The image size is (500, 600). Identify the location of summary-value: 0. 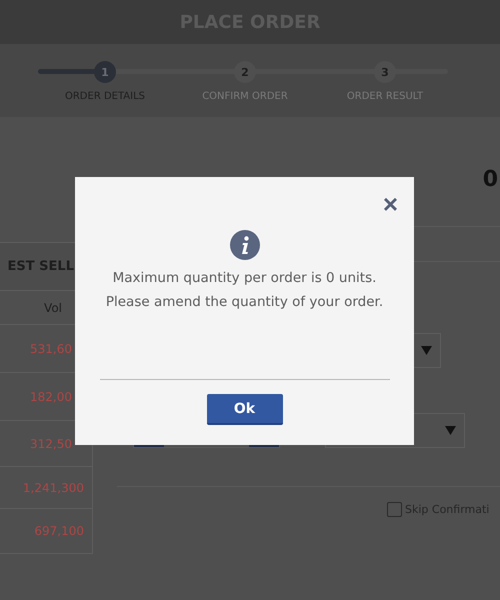
(490, 179).